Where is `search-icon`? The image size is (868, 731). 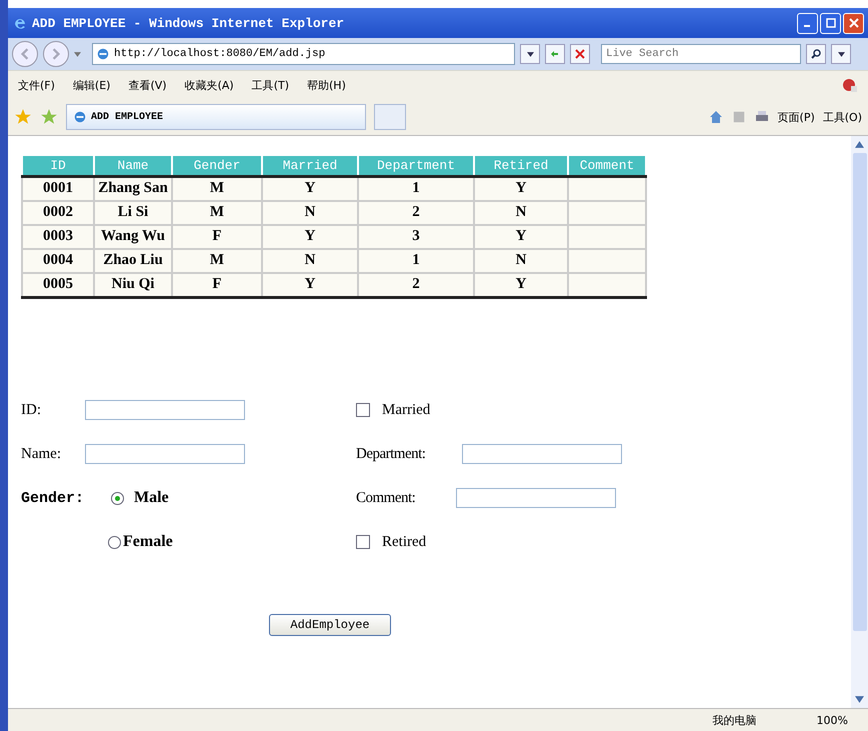 search-icon is located at coordinates (816, 54).